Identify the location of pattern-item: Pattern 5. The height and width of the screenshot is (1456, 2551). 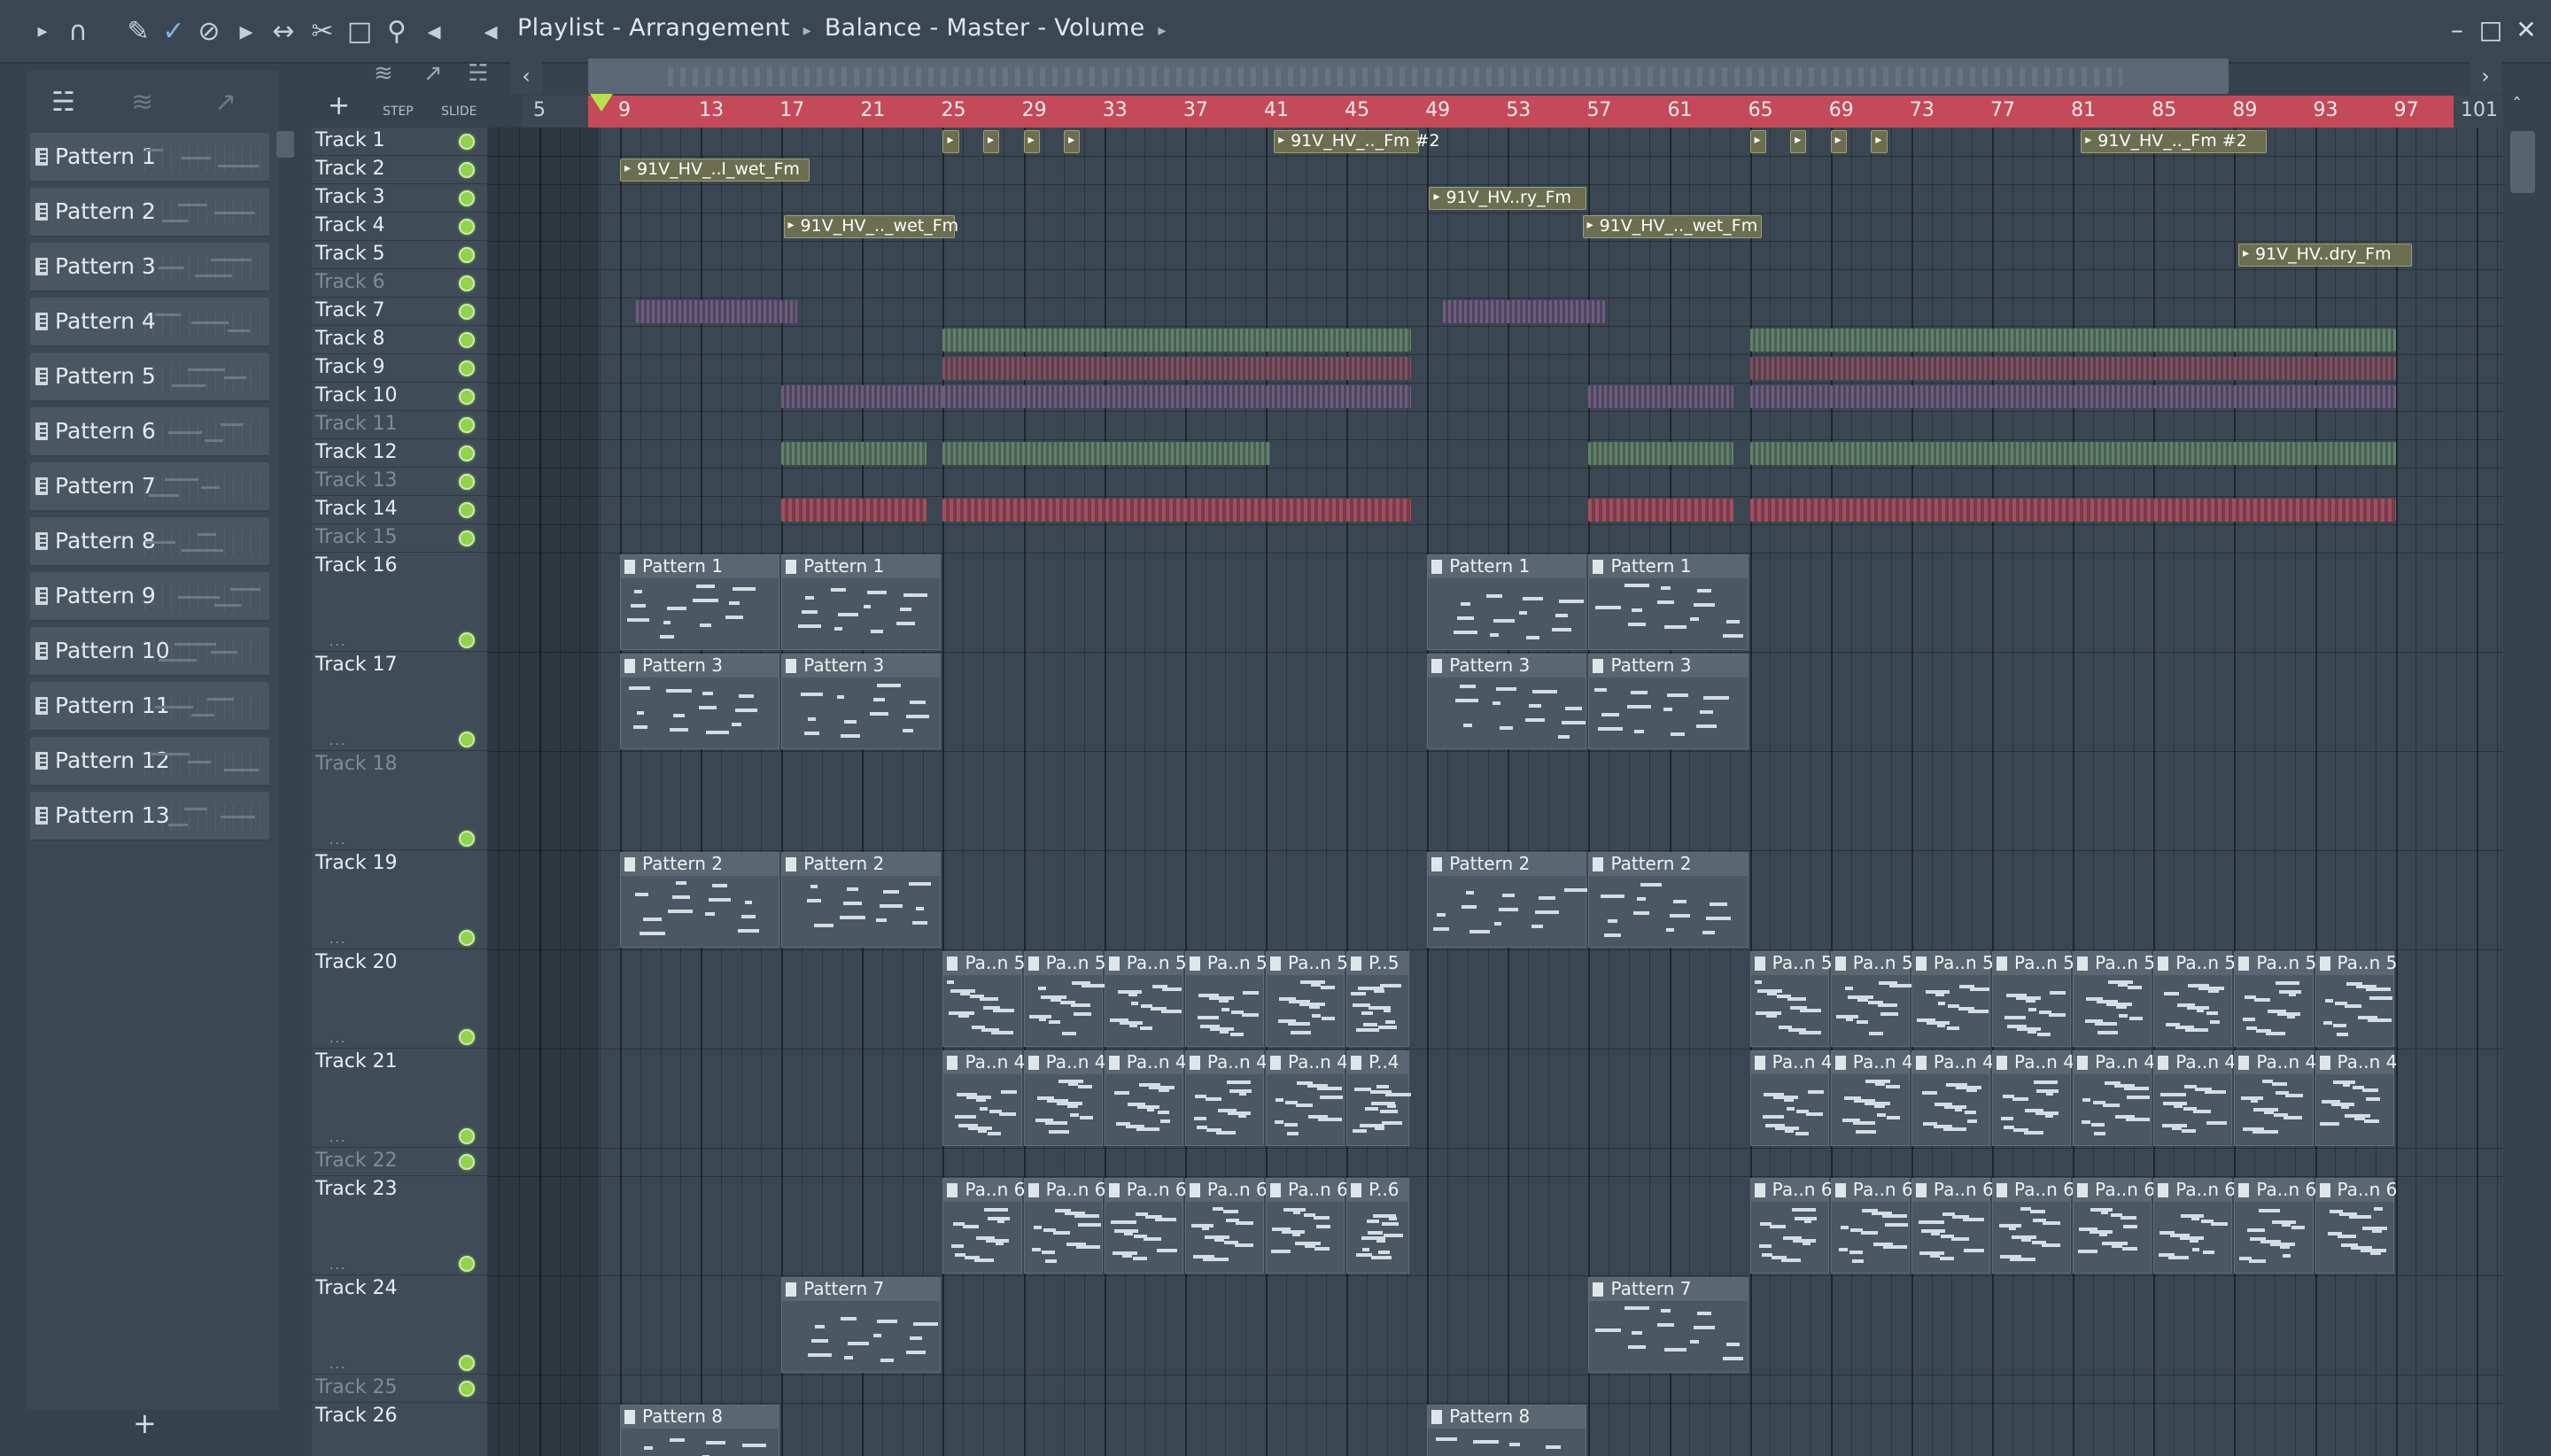
(149, 377).